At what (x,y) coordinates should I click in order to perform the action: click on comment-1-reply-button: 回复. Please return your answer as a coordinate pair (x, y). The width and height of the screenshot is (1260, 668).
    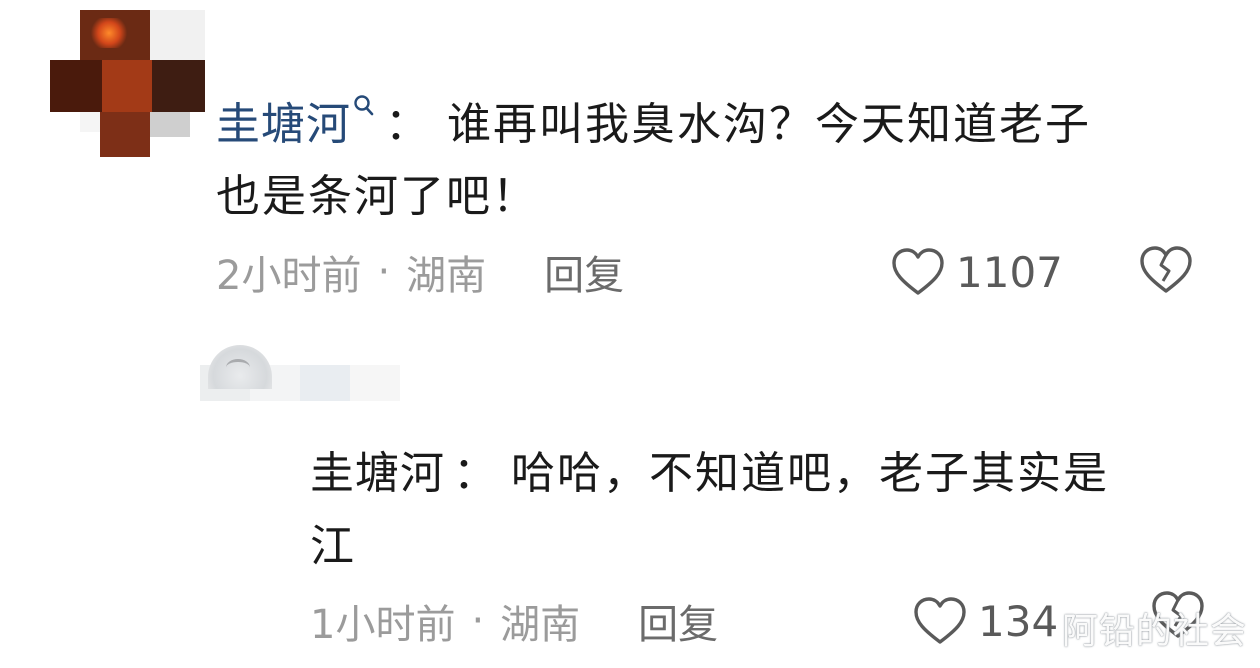
    Looking at the image, I should click on (584, 272).